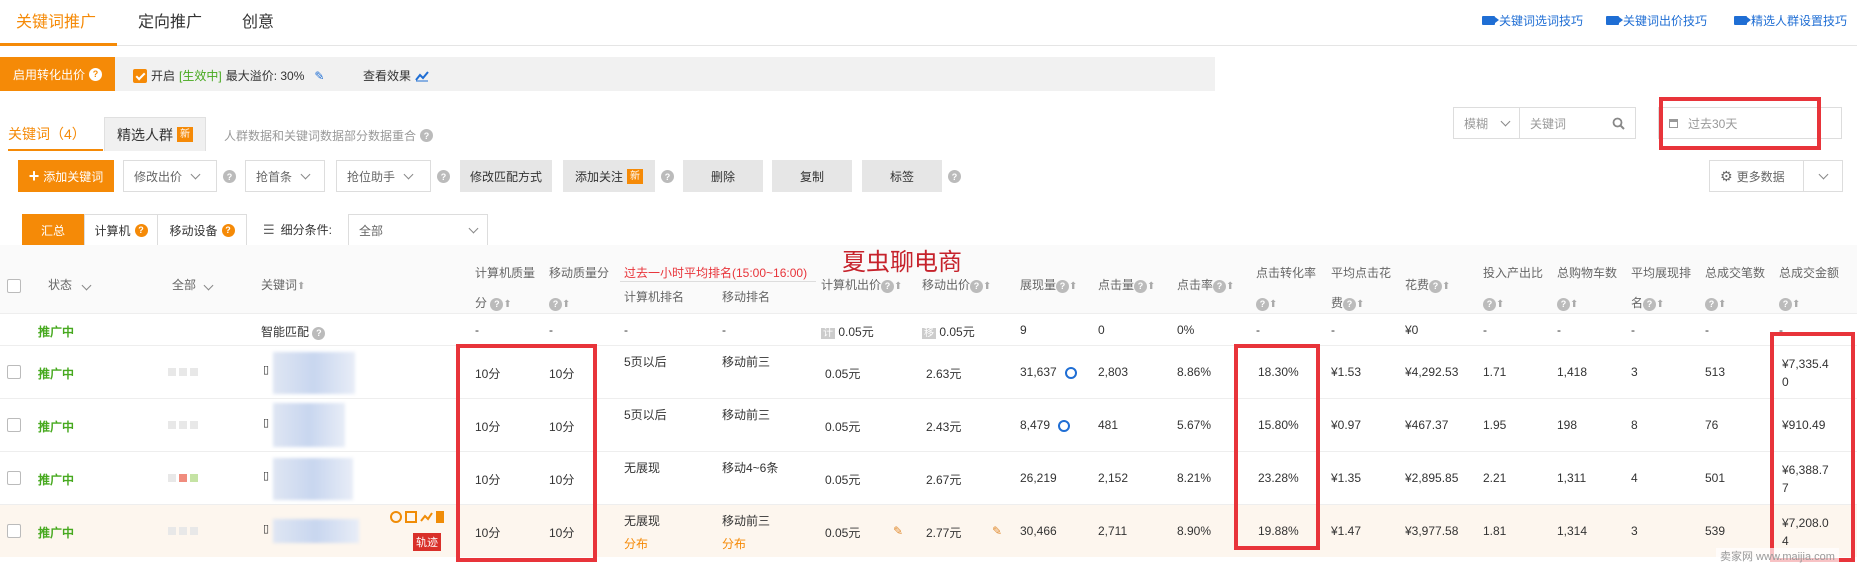 Image resolution: width=1857 pixels, height=567 pixels. I want to click on tab-keywords: 关键词 （4）, so click(47, 134).